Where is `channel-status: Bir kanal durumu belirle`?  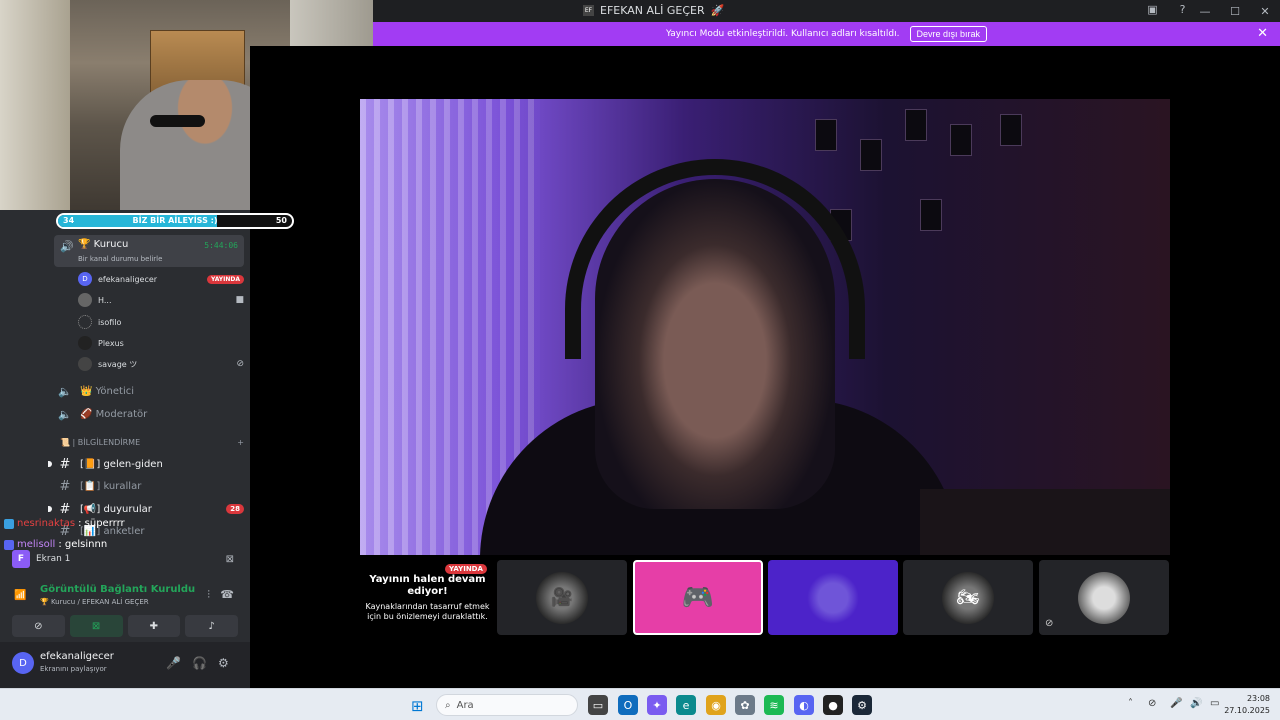
channel-status: Bir kanal durumu belirle is located at coordinates (120, 259).